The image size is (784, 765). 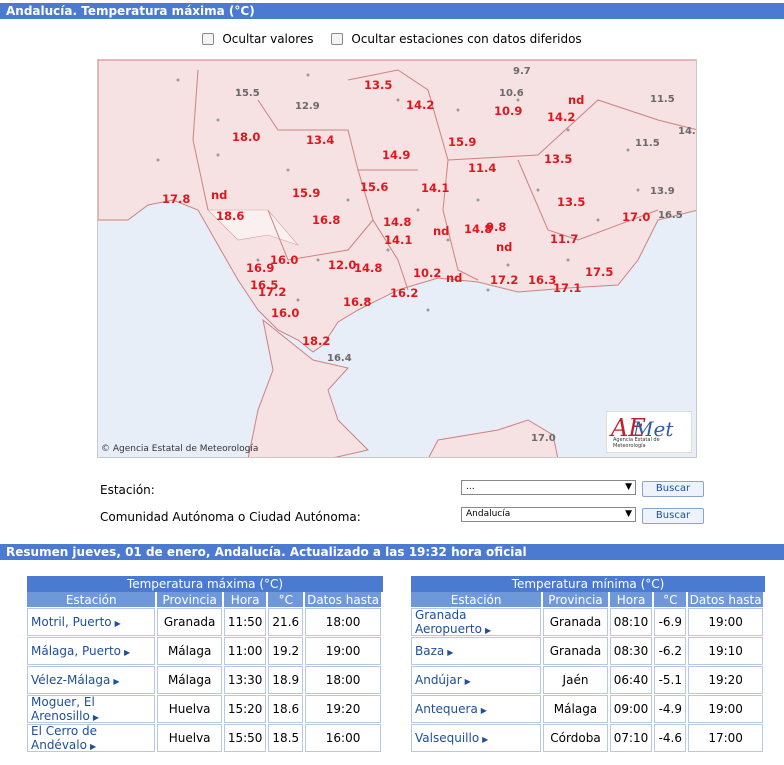 I want to click on table-cell: 19.2, so click(x=287, y=651).